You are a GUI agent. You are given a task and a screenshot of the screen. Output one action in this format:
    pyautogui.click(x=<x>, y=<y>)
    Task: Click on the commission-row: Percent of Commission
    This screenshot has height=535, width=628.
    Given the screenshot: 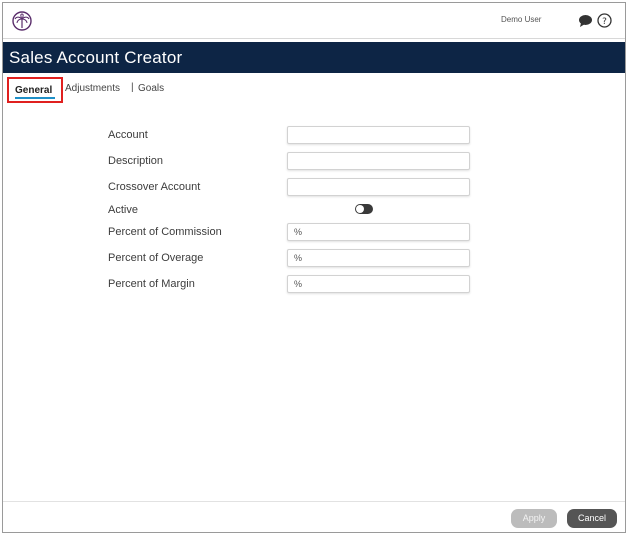 What is the action you would take?
    pyautogui.click(x=314, y=233)
    